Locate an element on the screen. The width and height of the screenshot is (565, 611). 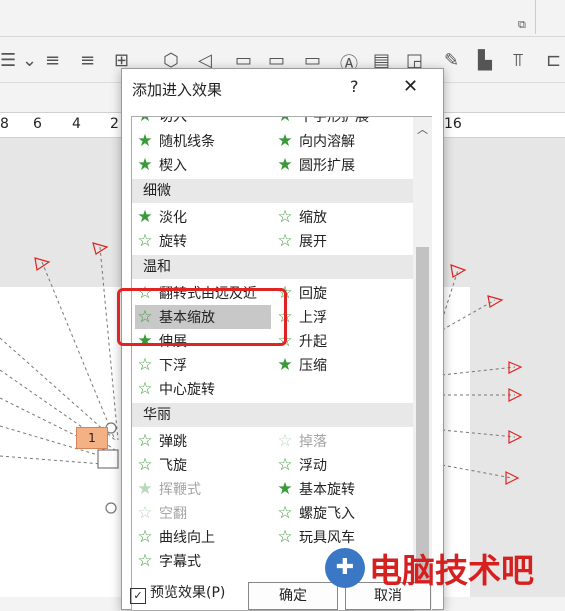
effect-label: 旋转 is located at coordinates (173, 242).